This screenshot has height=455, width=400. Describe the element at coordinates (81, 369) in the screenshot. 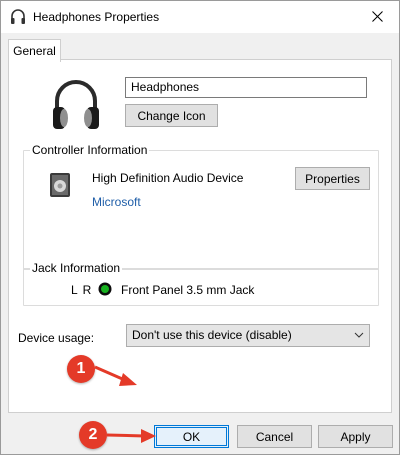

I see `step-1-badge: 1` at that location.